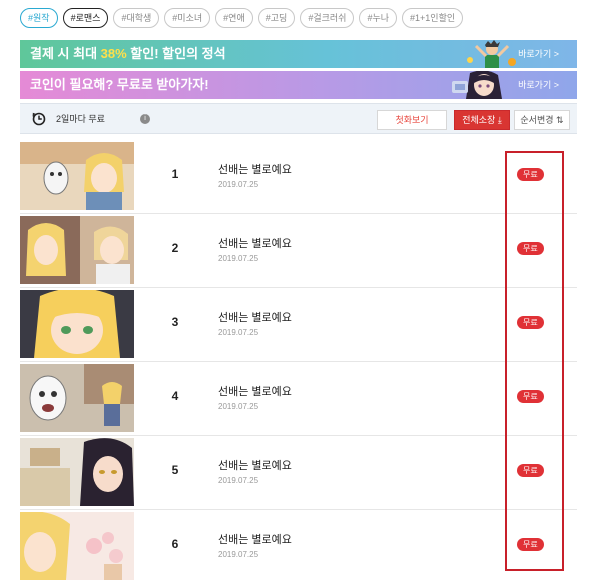  What do you see at coordinates (175, 248) in the screenshot?
I see `episode-number: 2` at bounding box center [175, 248].